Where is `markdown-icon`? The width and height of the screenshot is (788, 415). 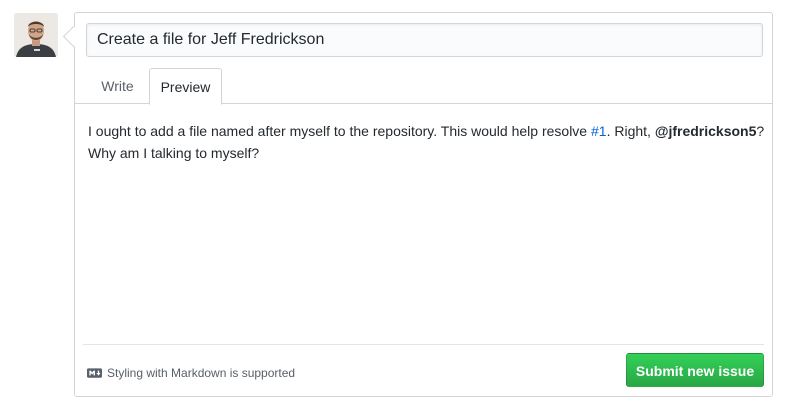
markdown-icon is located at coordinates (94, 373).